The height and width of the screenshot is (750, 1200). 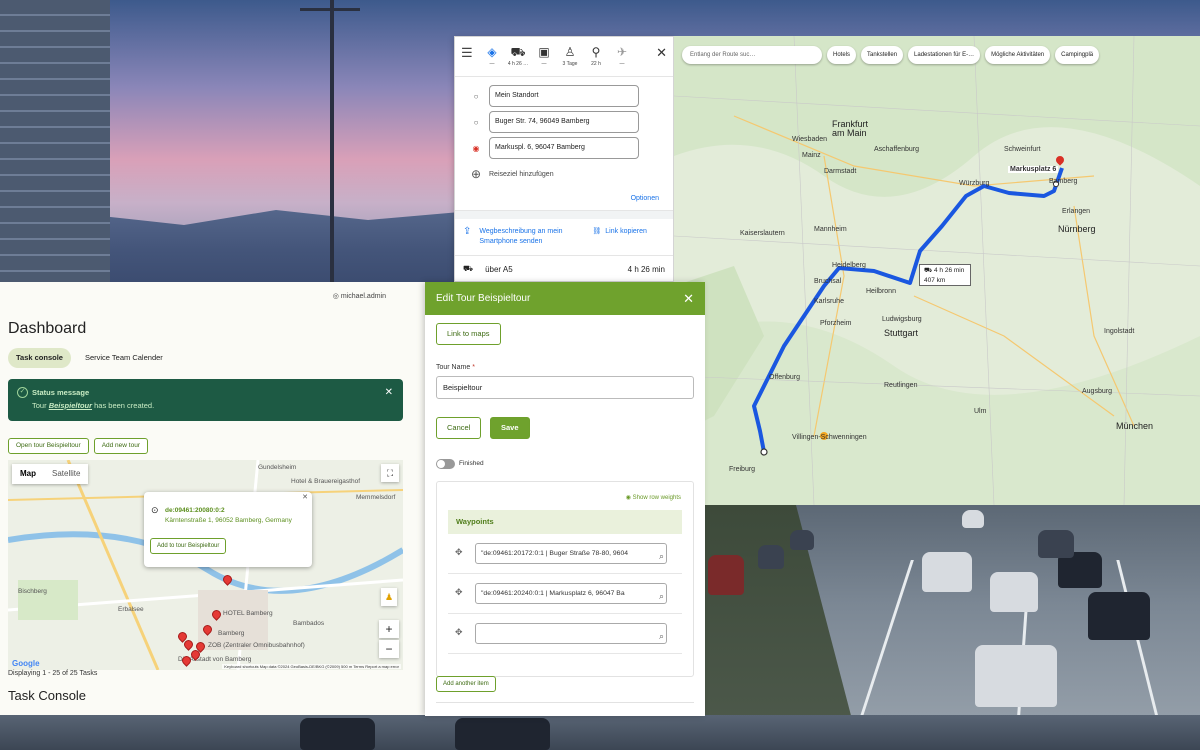 What do you see at coordinates (468, 334) in the screenshot?
I see `link-to-maps-button: Link to maps` at bounding box center [468, 334].